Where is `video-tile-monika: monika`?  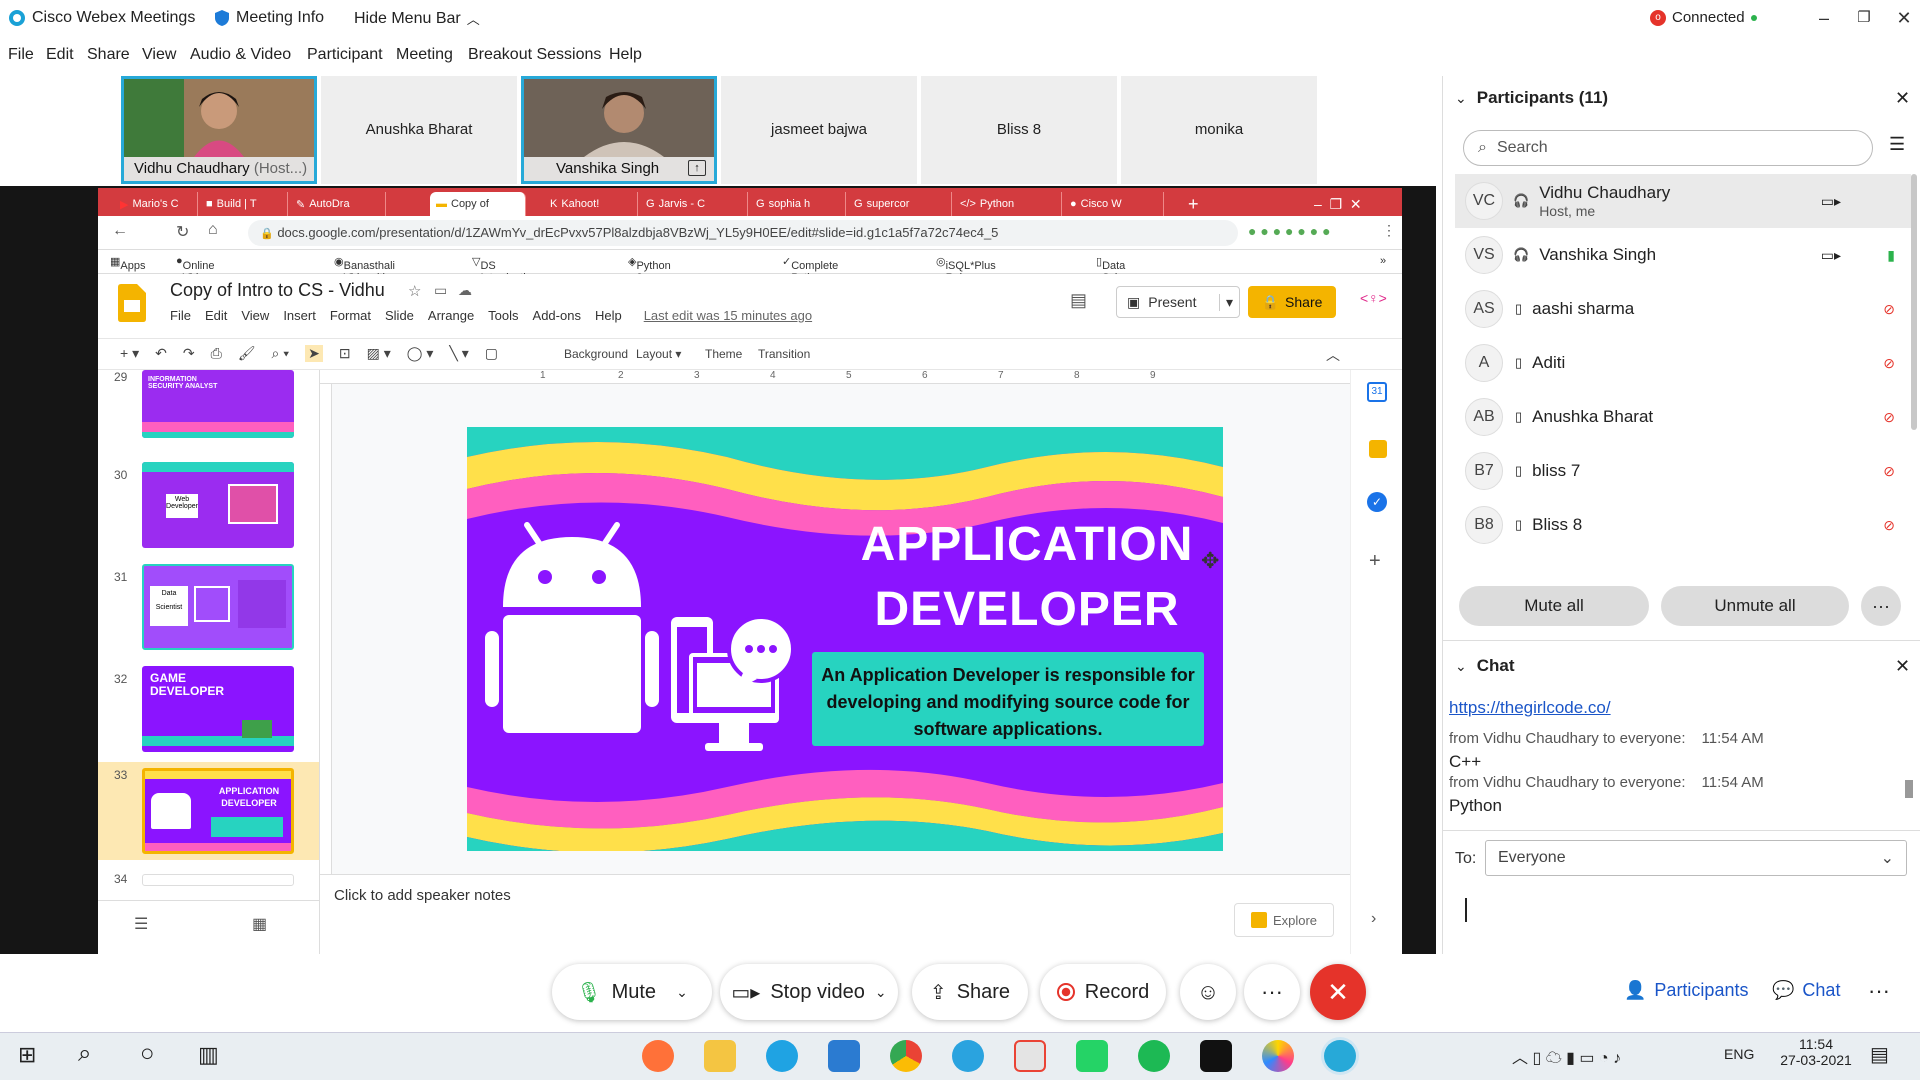 video-tile-monika: monika is located at coordinates (1219, 130).